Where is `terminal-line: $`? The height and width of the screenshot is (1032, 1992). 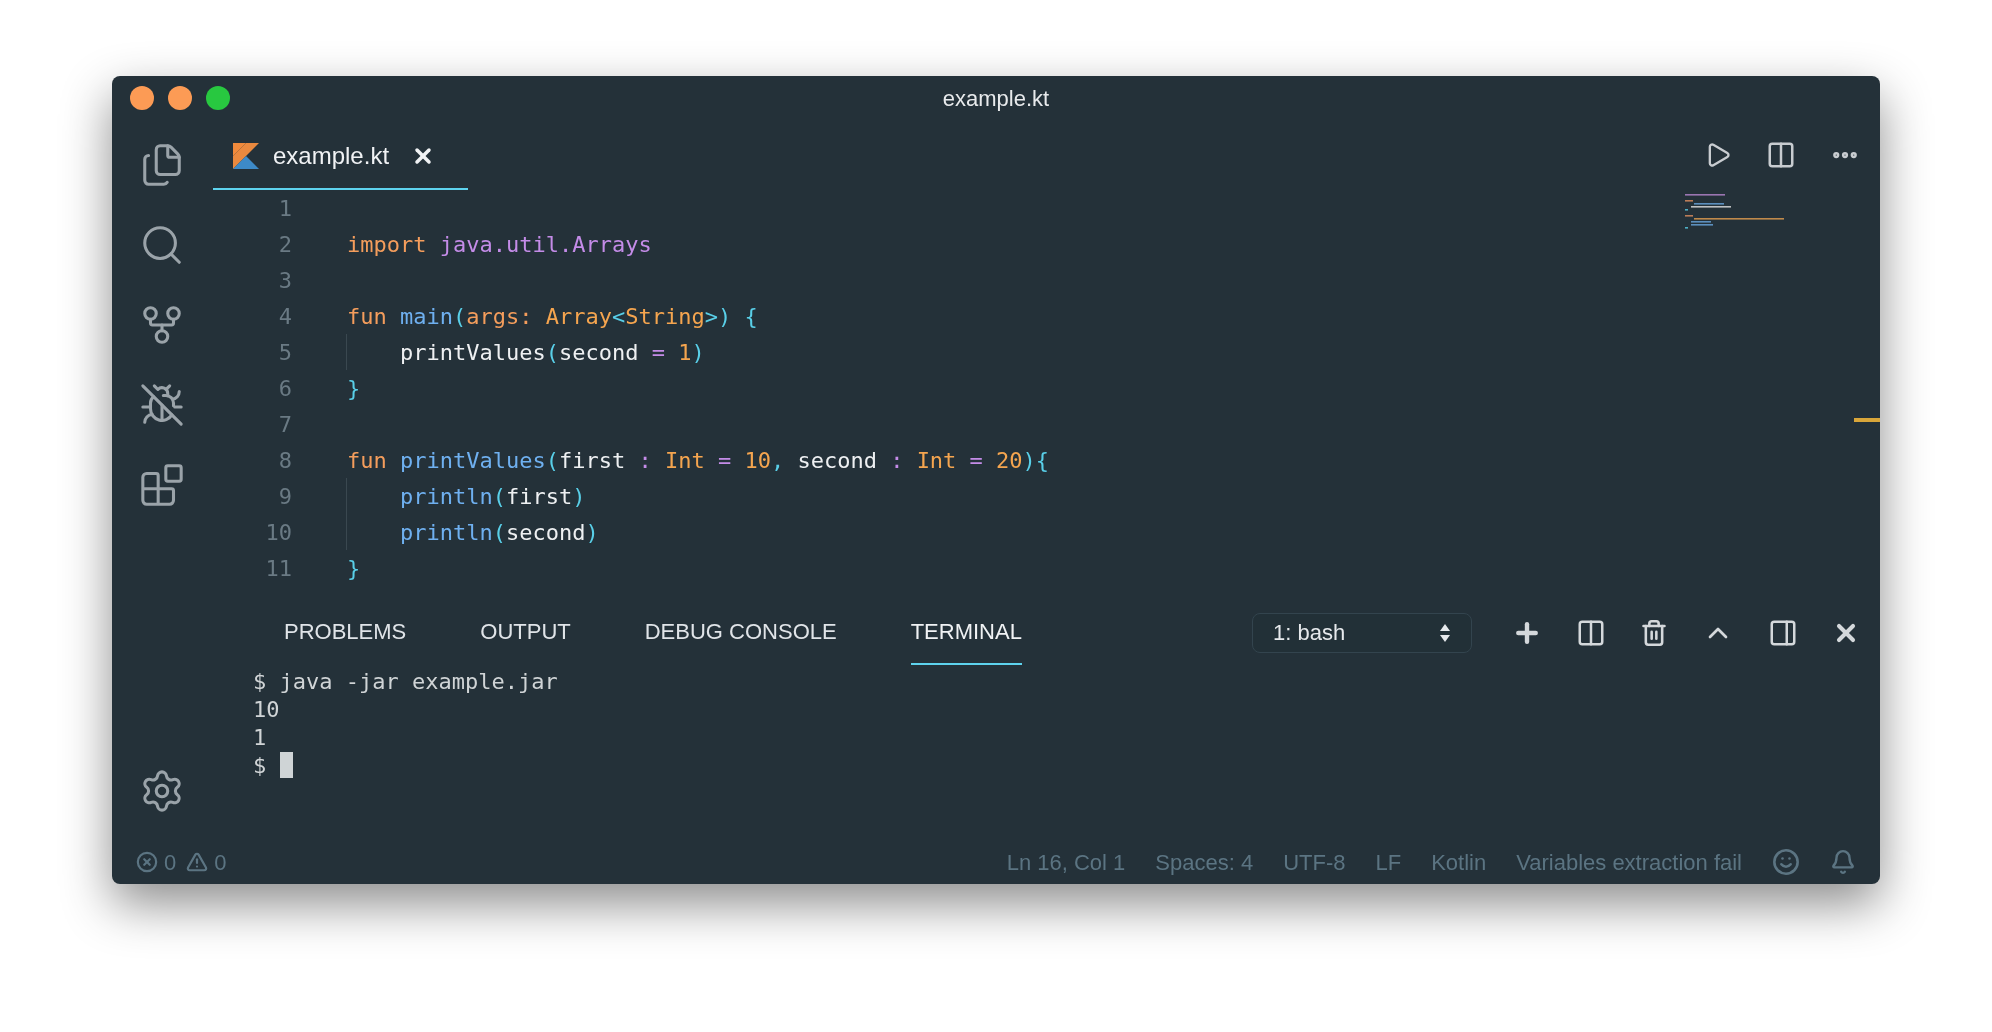
terminal-line: $ is located at coordinates (260, 765).